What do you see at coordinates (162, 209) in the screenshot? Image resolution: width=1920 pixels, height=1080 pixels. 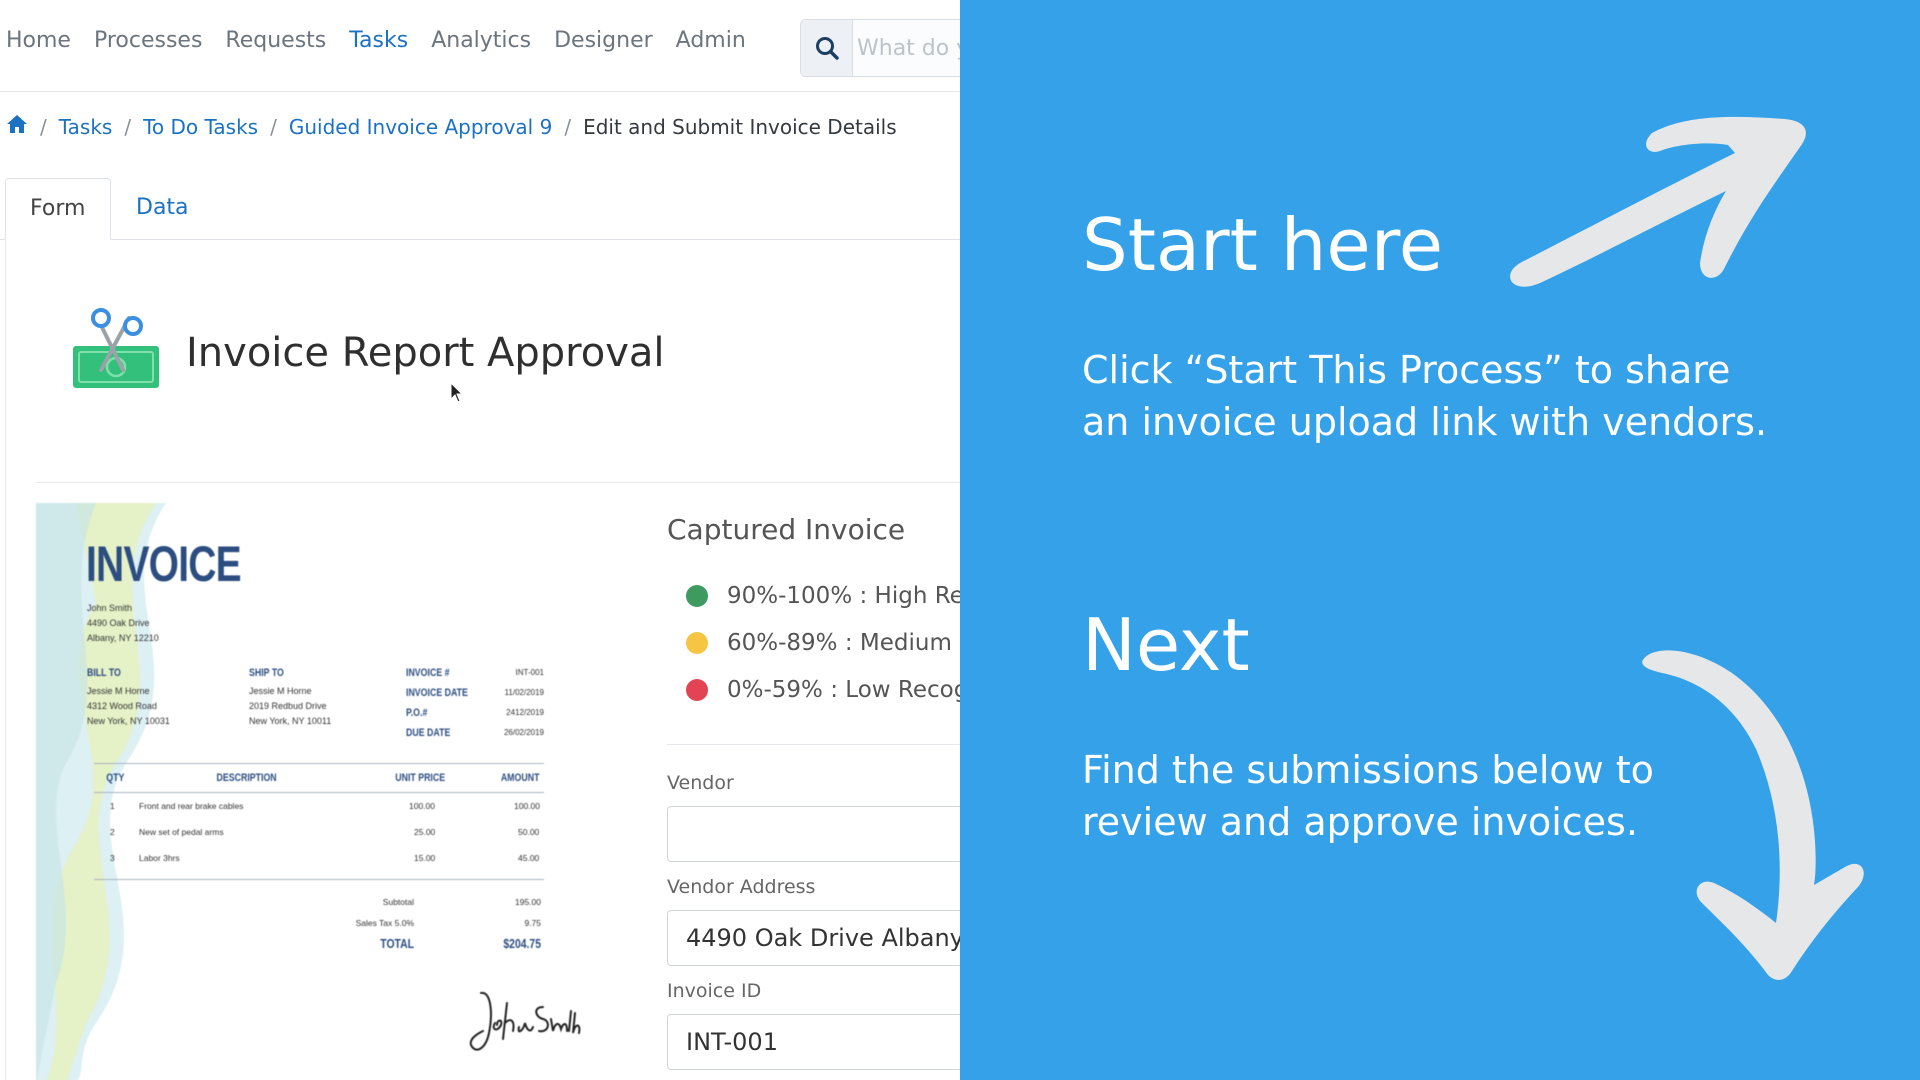 I see `tab-data: Data` at bounding box center [162, 209].